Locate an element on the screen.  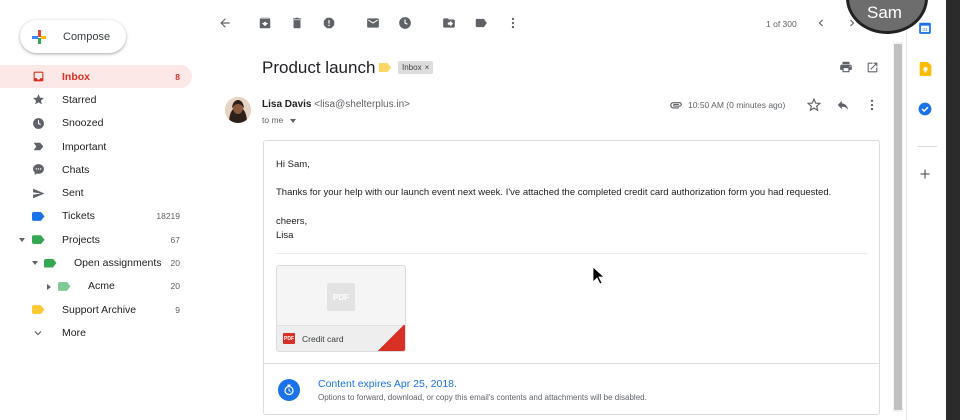
chevron-left-icon is located at coordinates (821, 23).